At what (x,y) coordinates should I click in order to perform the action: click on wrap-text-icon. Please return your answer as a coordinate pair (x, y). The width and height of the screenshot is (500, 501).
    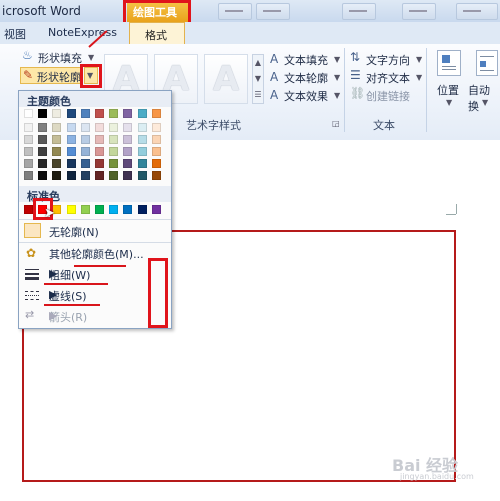
    Looking at the image, I should click on (487, 63).